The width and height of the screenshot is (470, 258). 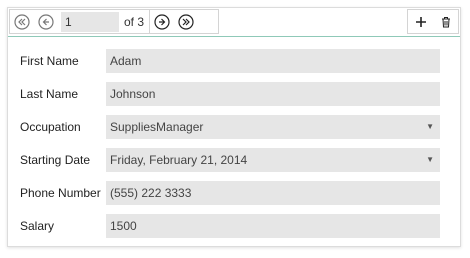 What do you see at coordinates (179, 159) in the screenshot?
I see `starting-date-value: Friday, February 21, 2014` at bounding box center [179, 159].